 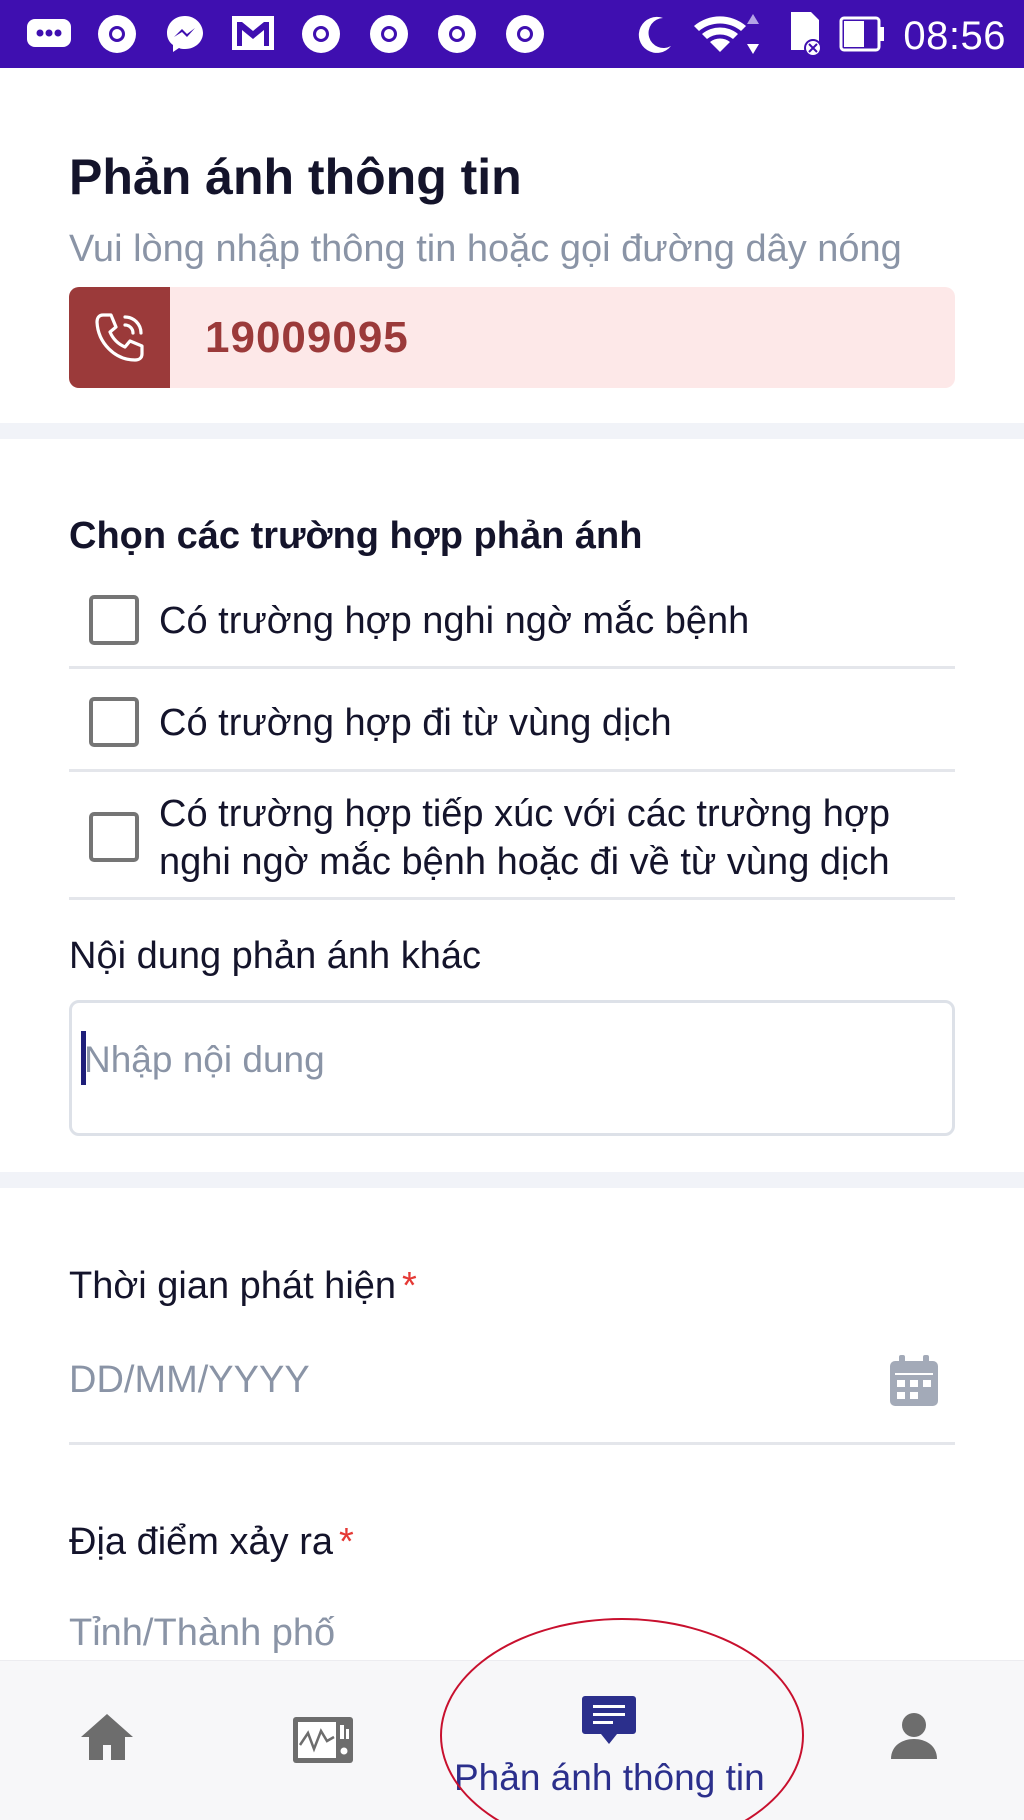 I want to click on location-label-text: Địa điểm xảy ra, so click(x=201, y=1542).